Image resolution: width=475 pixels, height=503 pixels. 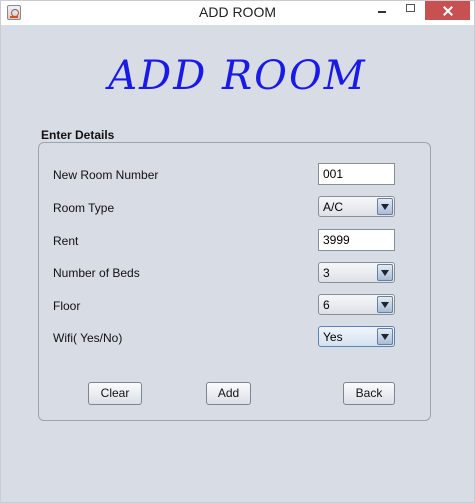 What do you see at coordinates (333, 207) in the screenshot?
I see `room-type-value: A/C` at bounding box center [333, 207].